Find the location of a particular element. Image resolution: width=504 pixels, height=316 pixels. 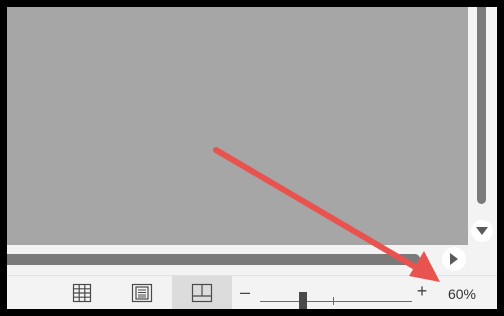

zoom-slider-center-tick is located at coordinates (333, 301).